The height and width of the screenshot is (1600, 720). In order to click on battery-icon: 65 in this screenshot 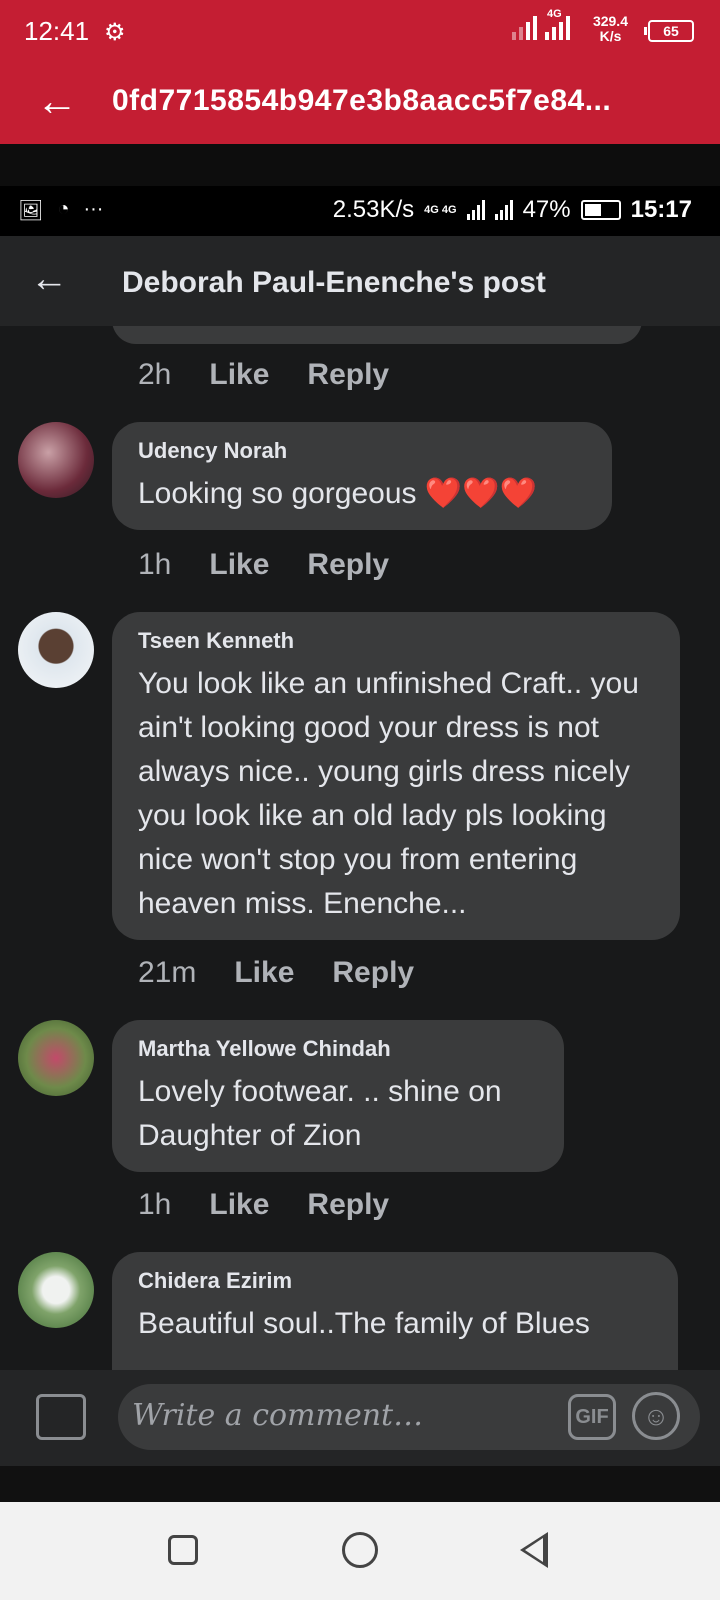, I will do `click(669, 31)`.